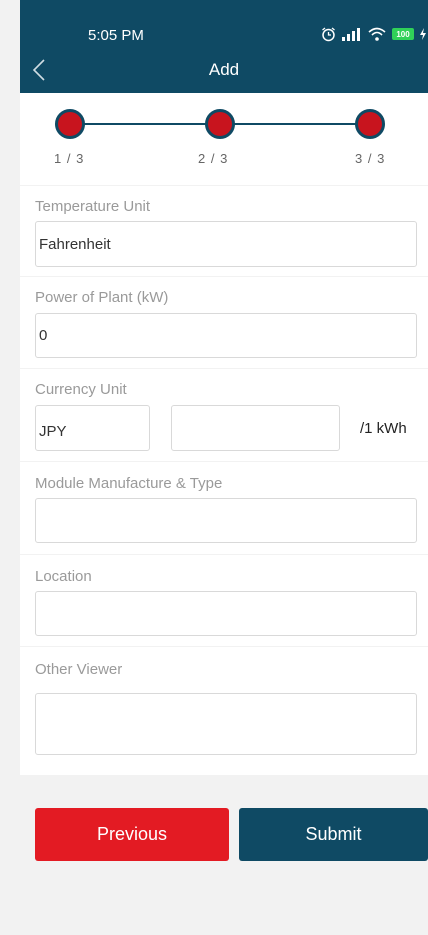  Describe the element at coordinates (81, 389) in the screenshot. I see `currency-label: Currency Unit` at that location.